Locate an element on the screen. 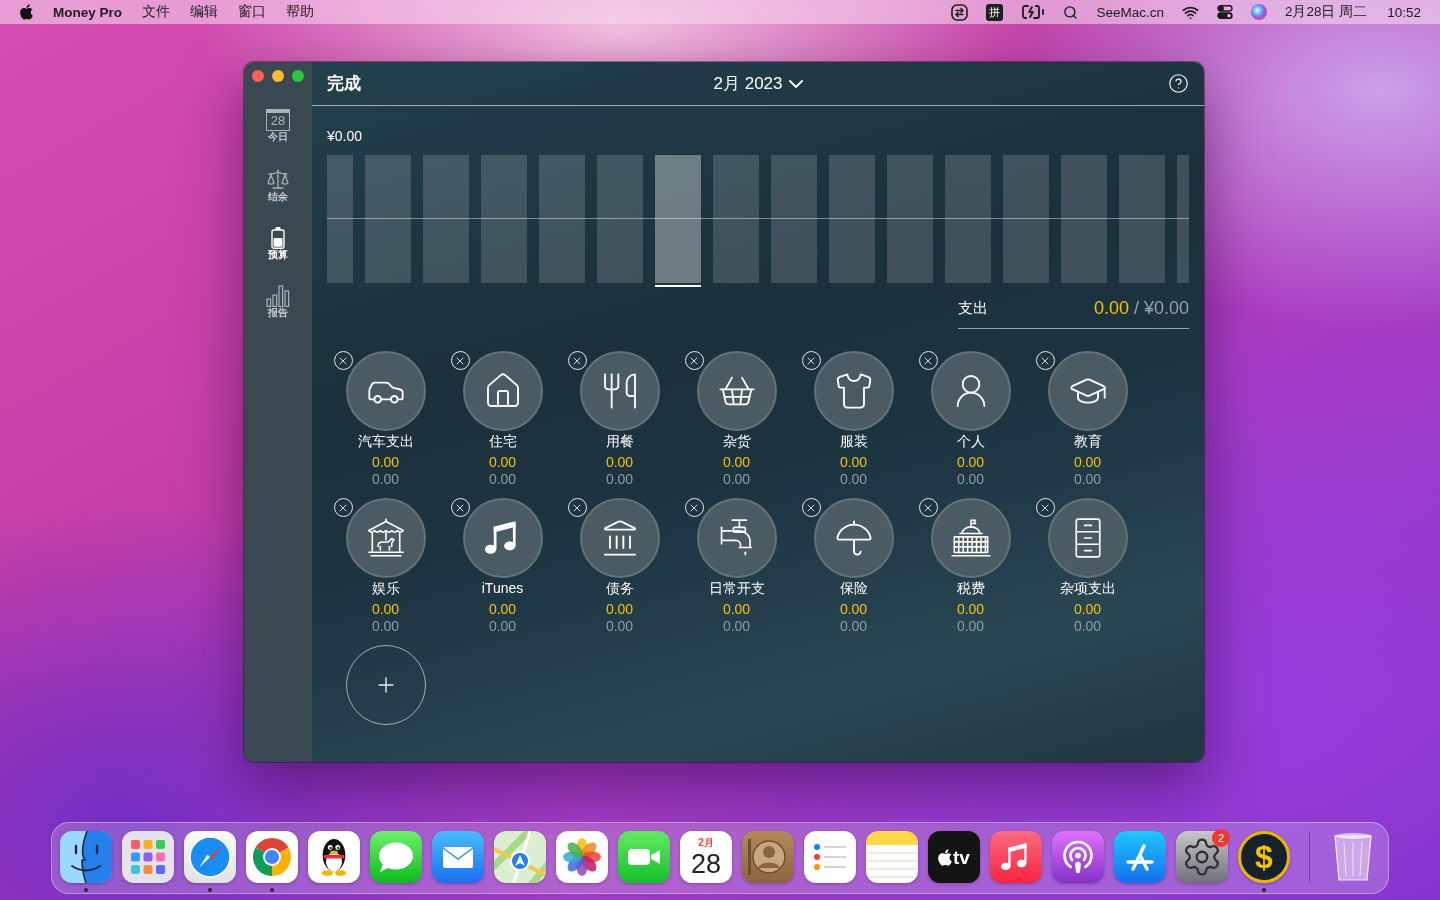 This screenshot has height=900, width=1440. control-center-icon is located at coordinates (1224, 12).